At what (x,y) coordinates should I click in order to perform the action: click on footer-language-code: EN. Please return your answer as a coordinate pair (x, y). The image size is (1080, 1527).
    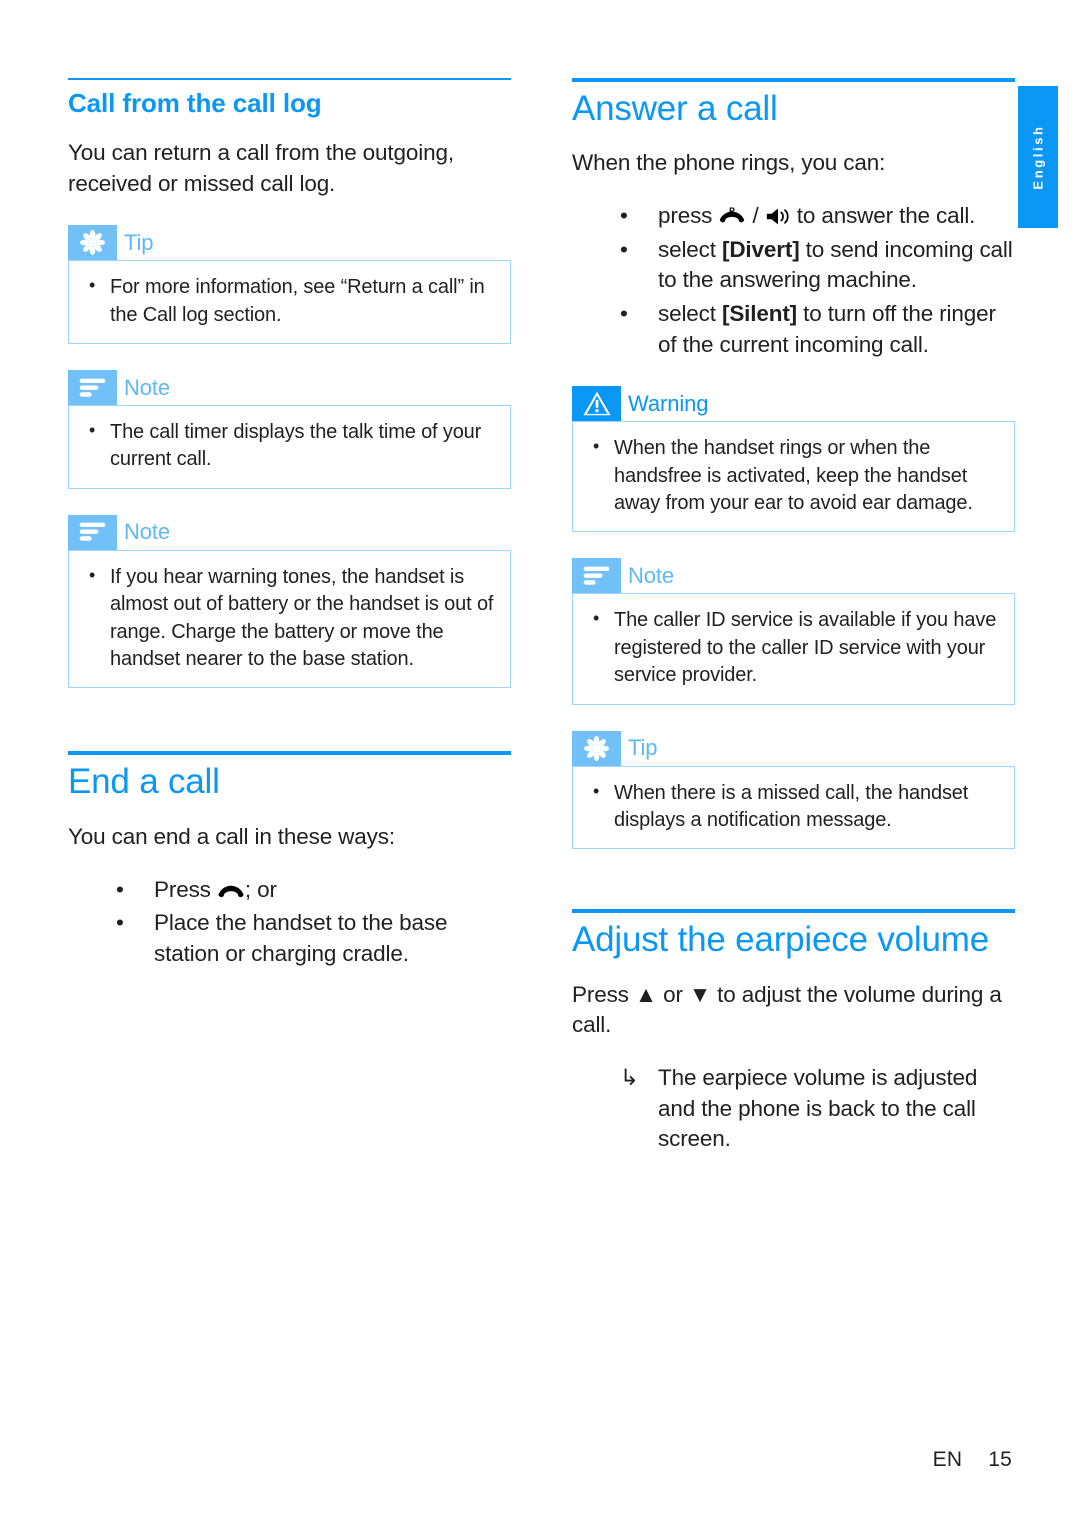
    Looking at the image, I should click on (947, 1459).